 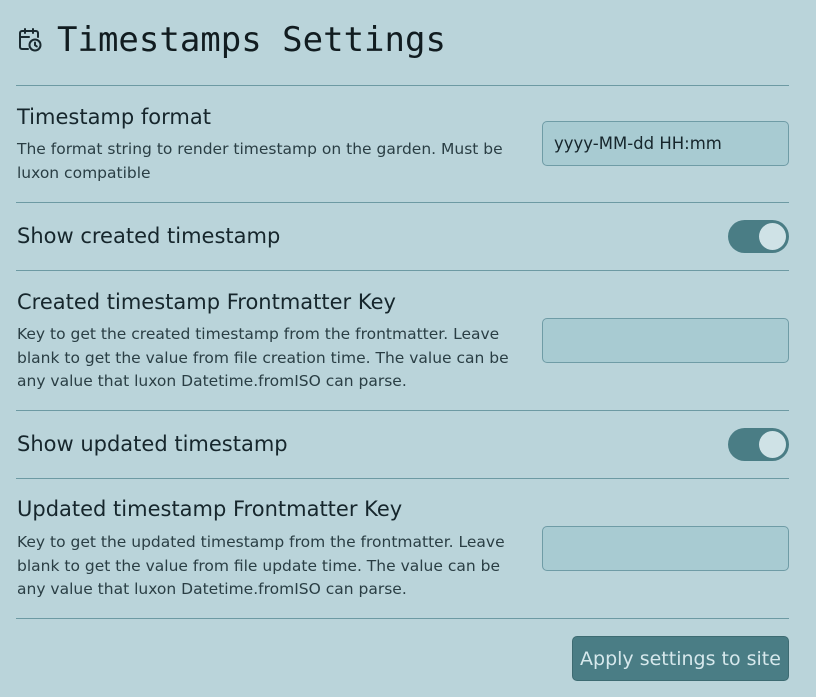 I want to click on setting-name-created-key: Created timestamp Frontmatter Key, so click(x=206, y=302).